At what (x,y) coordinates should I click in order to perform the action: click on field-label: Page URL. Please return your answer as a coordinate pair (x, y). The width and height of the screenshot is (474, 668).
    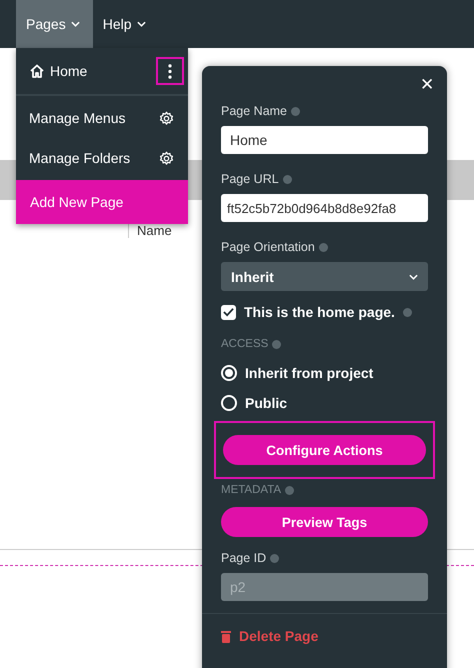
    Looking at the image, I should click on (250, 179).